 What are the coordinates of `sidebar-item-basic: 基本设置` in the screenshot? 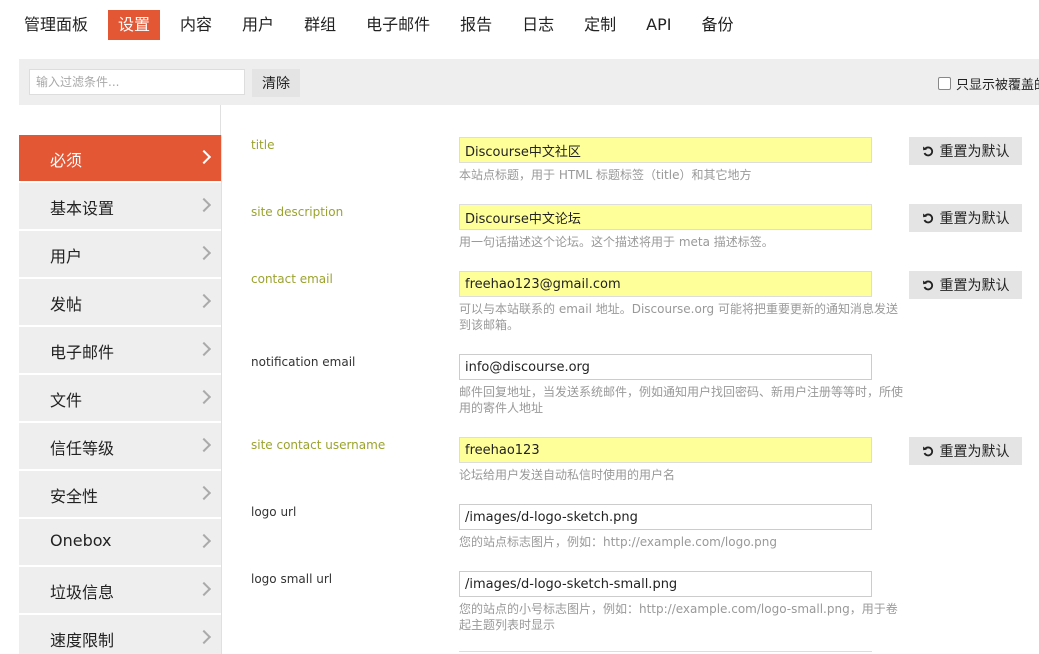 It's located at (120, 206).